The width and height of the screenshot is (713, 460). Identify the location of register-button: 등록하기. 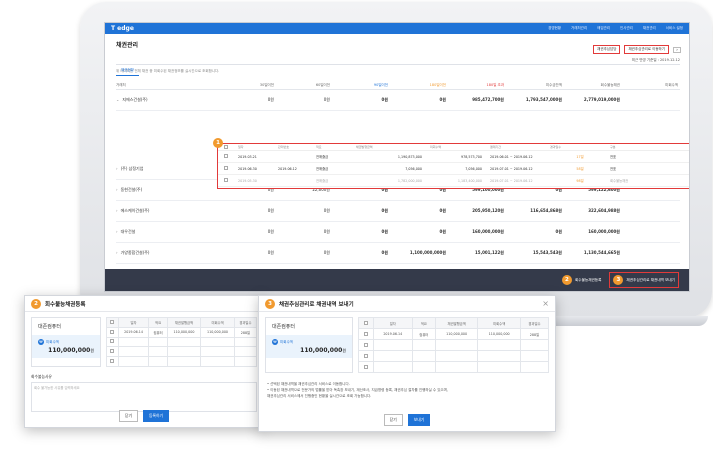
(156, 416).